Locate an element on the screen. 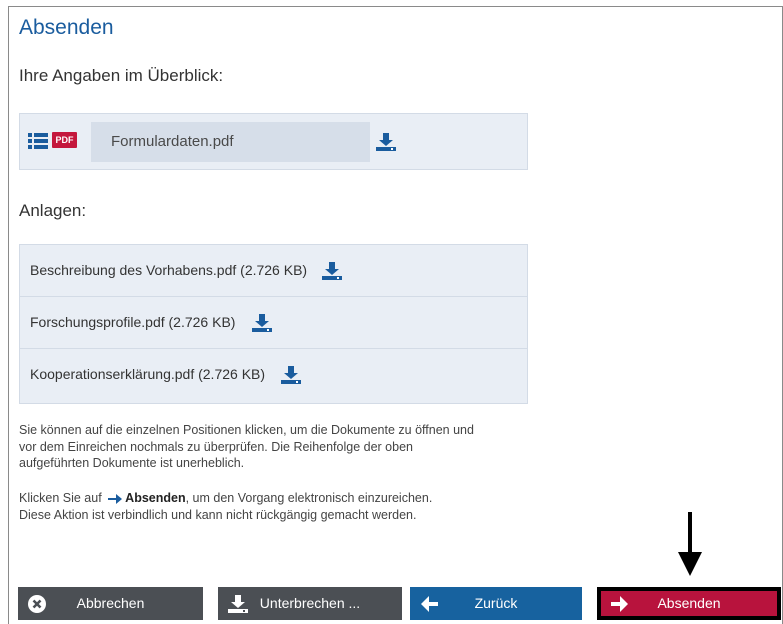 The width and height of the screenshot is (783, 624). hint-prefix: Klicken Sie auf is located at coordinates (60, 498).